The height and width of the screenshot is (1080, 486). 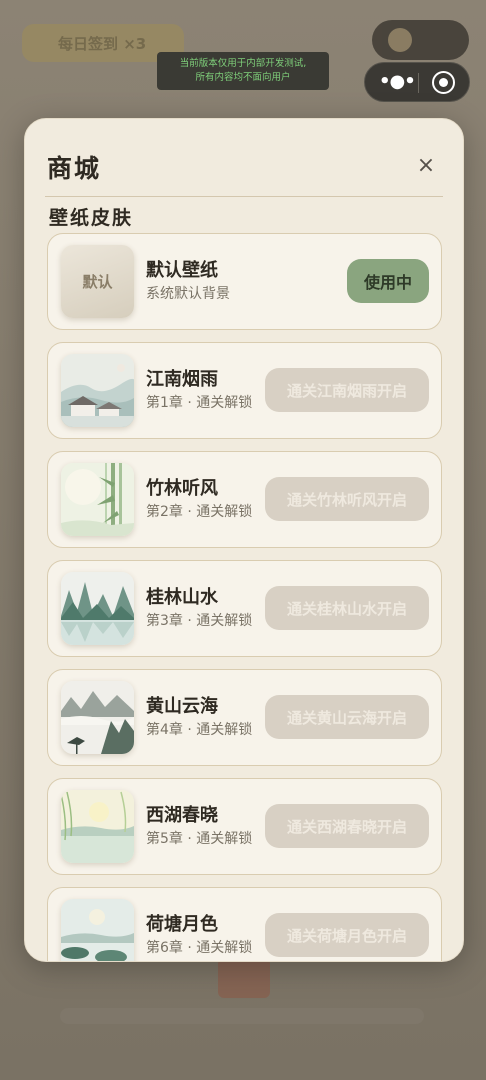 What do you see at coordinates (182, 597) in the screenshot?
I see `wallpaper-name: 桂林山水` at bounding box center [182, 597].